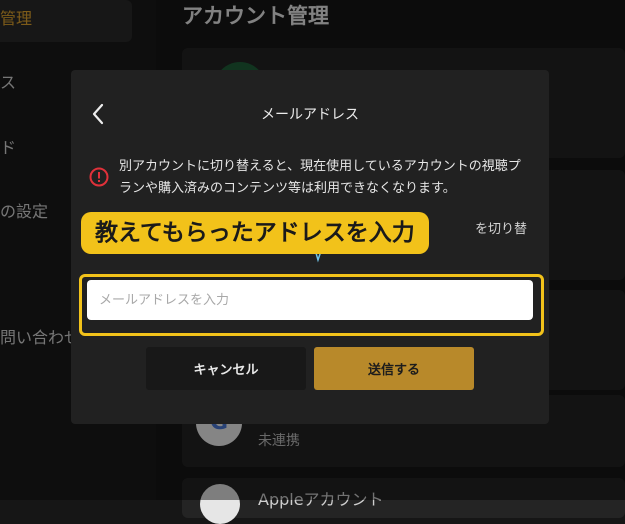 This screenshot has height=524, width=625. Describe the element at coordinates (255, 233) in the screenshot. I see `instruction-callout: 教えてもらったアドレスを入力` at that location.